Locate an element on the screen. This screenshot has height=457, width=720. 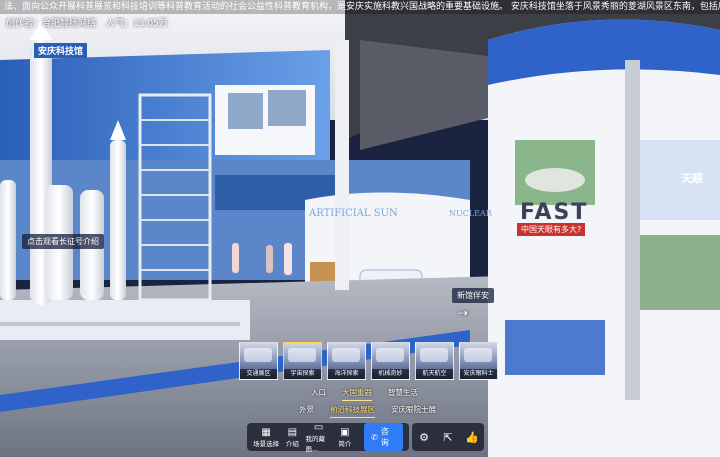
bottom-action-bar: ⚙ ⇱ 👍 is located at coordinates (448, 437).